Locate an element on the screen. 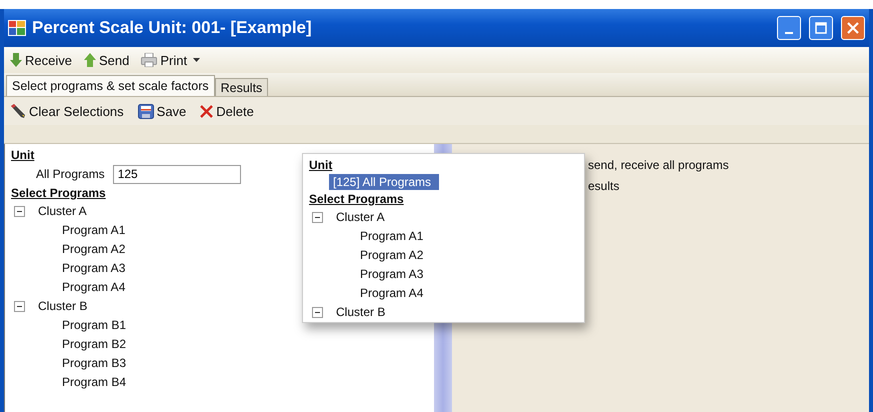  up-arrow-icon is located at coordinates (90, 60).